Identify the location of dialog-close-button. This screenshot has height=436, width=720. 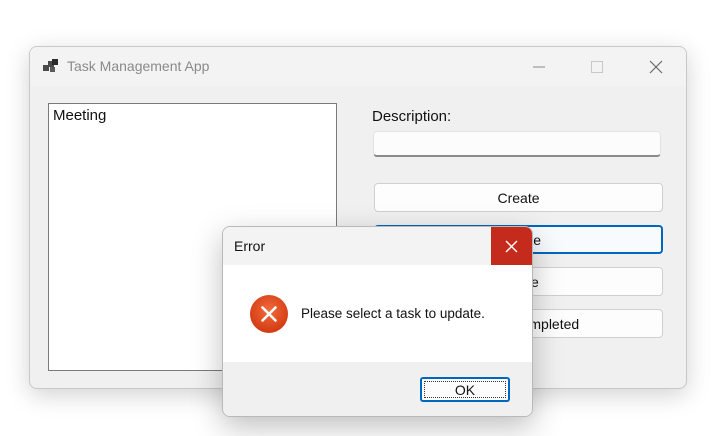
(511, 246).